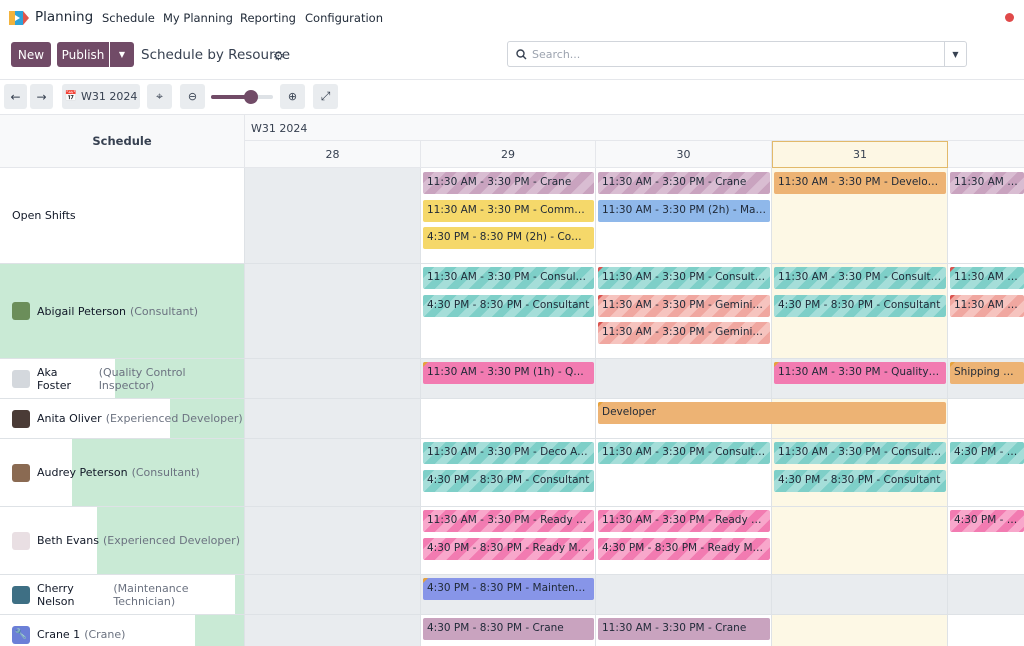 The width and height of the screenshot is (1024, 646). I want to click on zoom-out-button: ⊖, so click(192, 96).